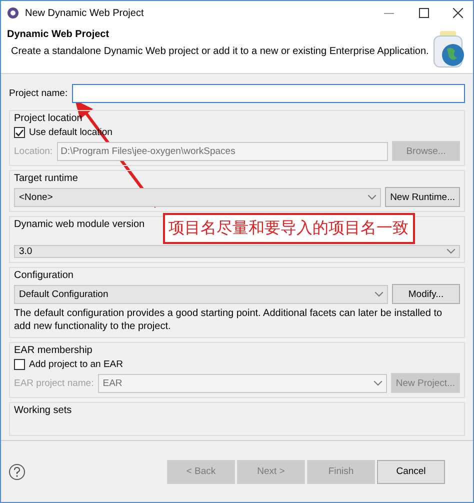 This screenshot has width=474, height=503. What do you see at coordinates (33, 151) in the screenshot?
I see `field-label: Location:` at bounding box center [33, 151].